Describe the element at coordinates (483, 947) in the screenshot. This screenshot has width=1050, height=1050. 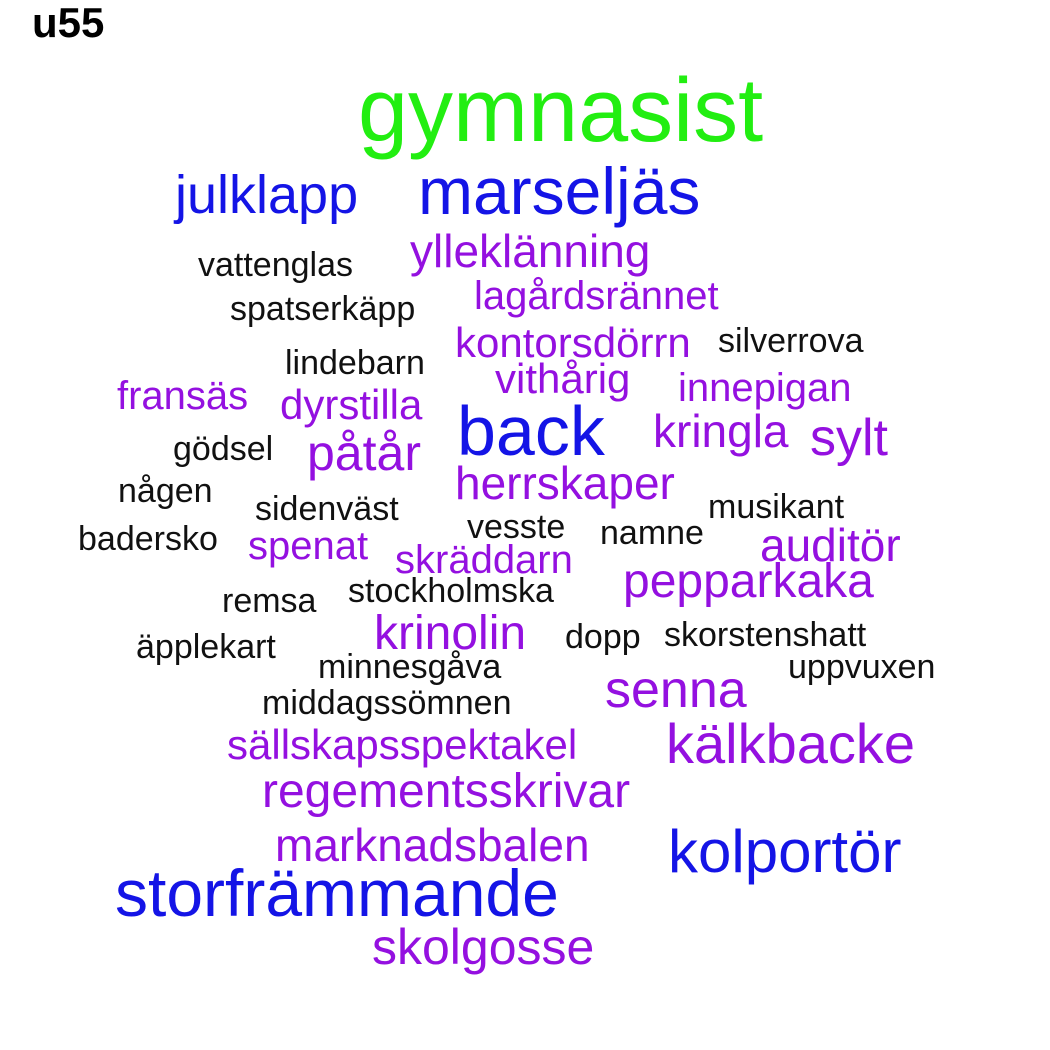
I see `cloud-word: skolgosse` at that location.